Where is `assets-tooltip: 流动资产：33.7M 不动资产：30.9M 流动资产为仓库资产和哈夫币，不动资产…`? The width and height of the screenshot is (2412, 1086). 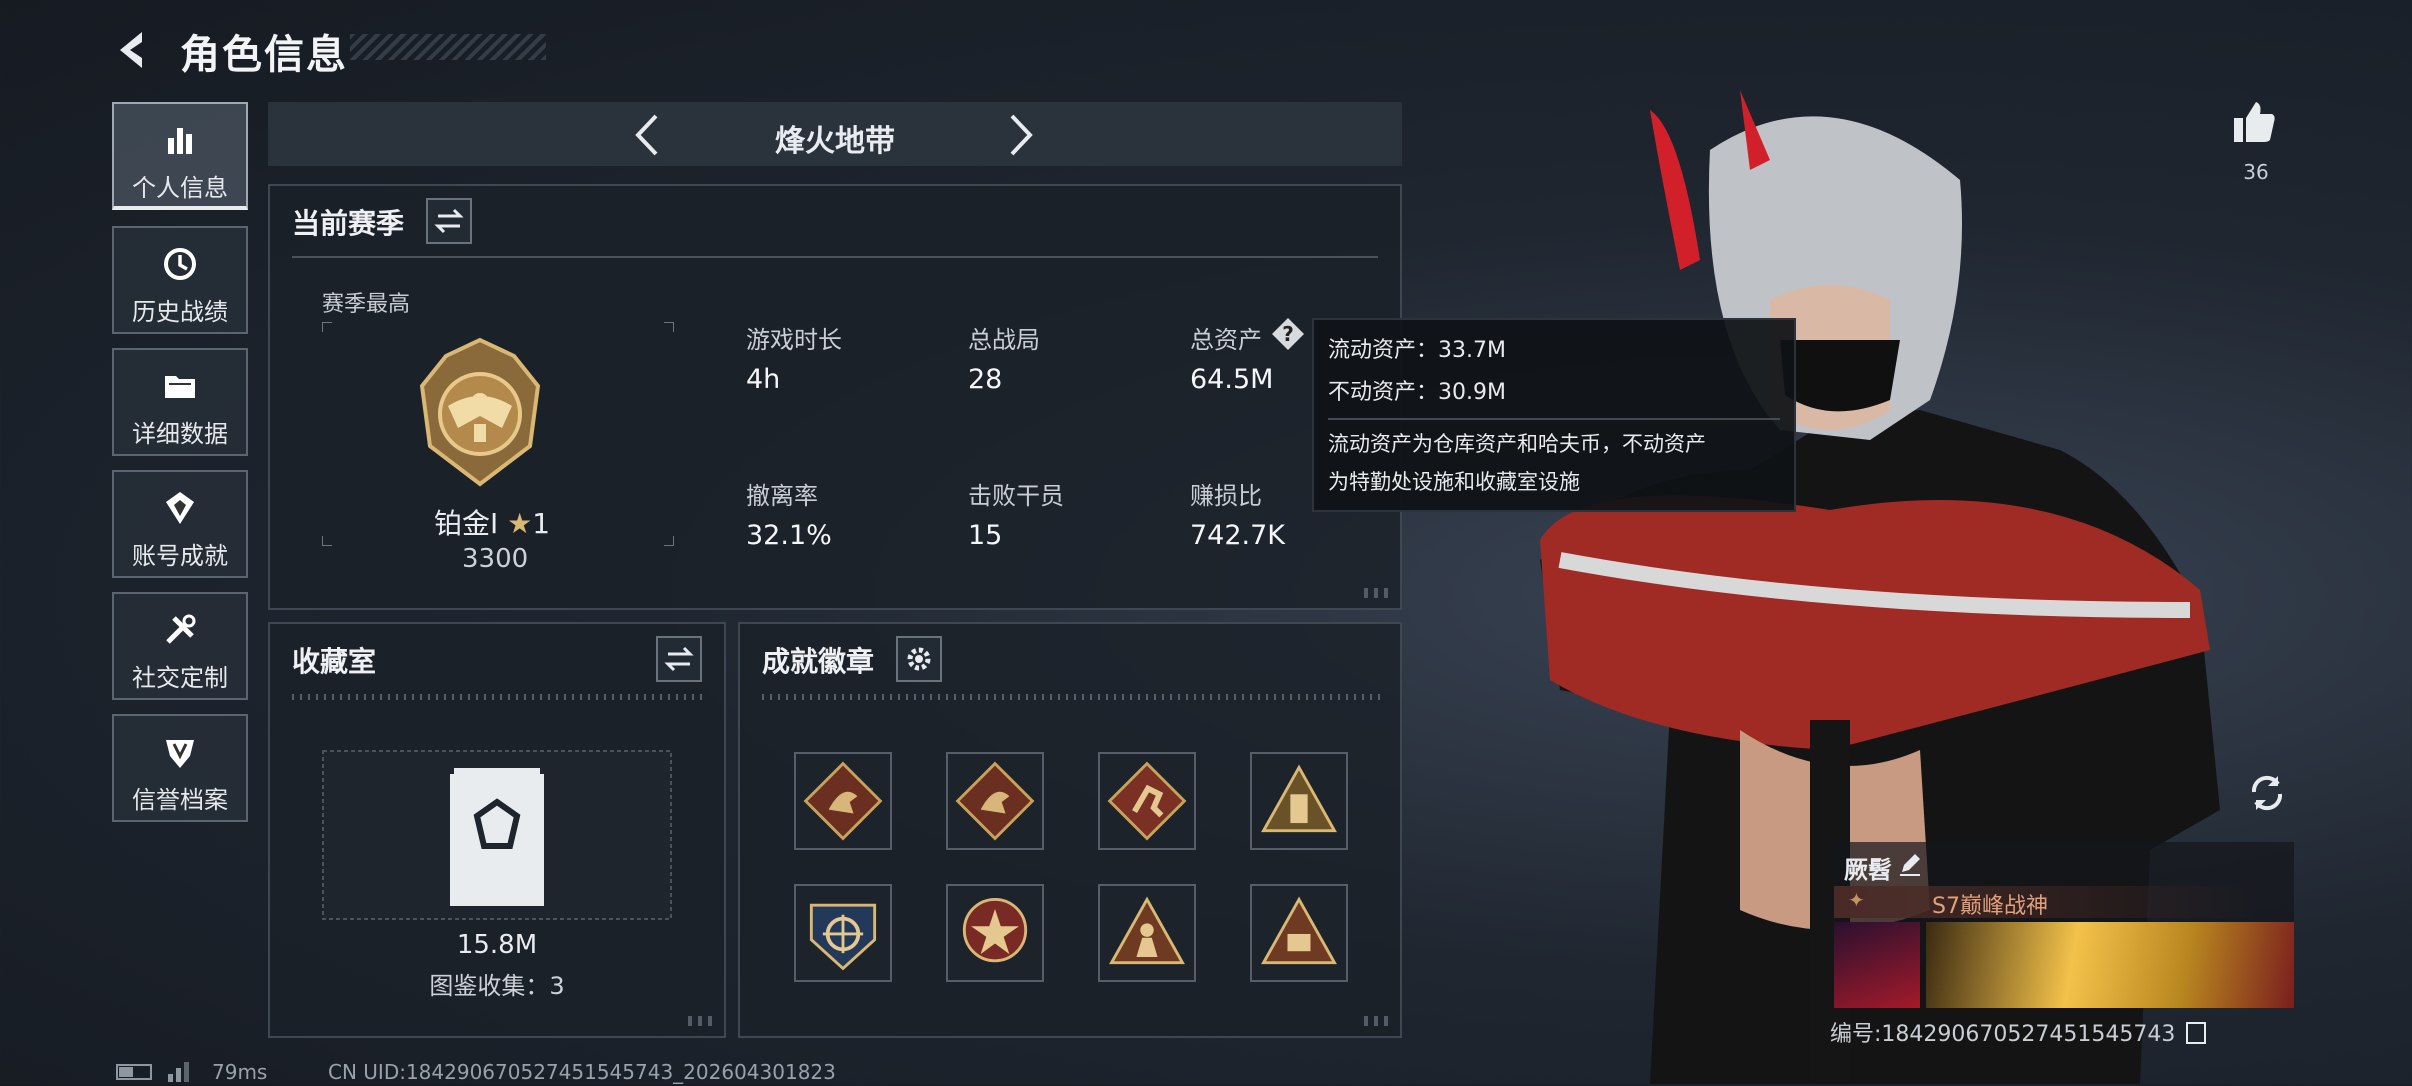 assets-tooltip: 流动资产：33.7M 不动资产：30.9M 流动资产为仓库资产和哈夫币，不动资产… is located at coordinates (1554, 415).